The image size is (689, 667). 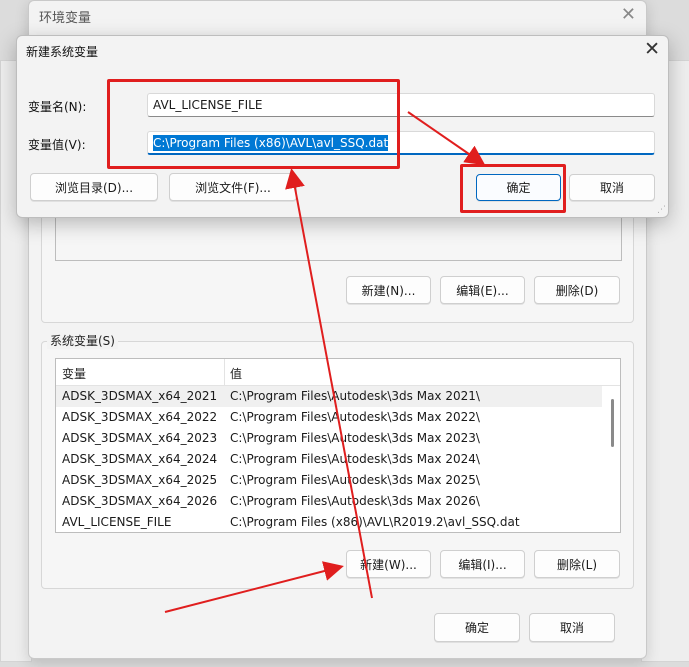 I want to click on env-cancel-button: 取消, so click(x=572, y=627).